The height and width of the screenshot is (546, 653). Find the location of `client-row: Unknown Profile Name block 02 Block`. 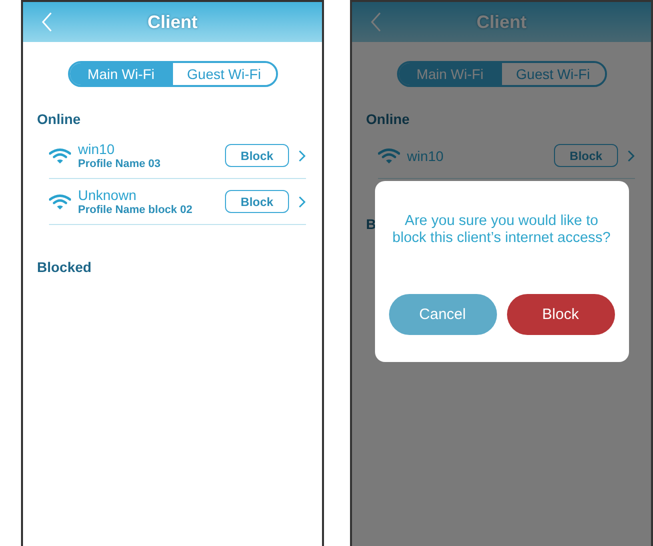

client-row: Unknown Profile Name block 02 Block is located at coordinates (177, 202).